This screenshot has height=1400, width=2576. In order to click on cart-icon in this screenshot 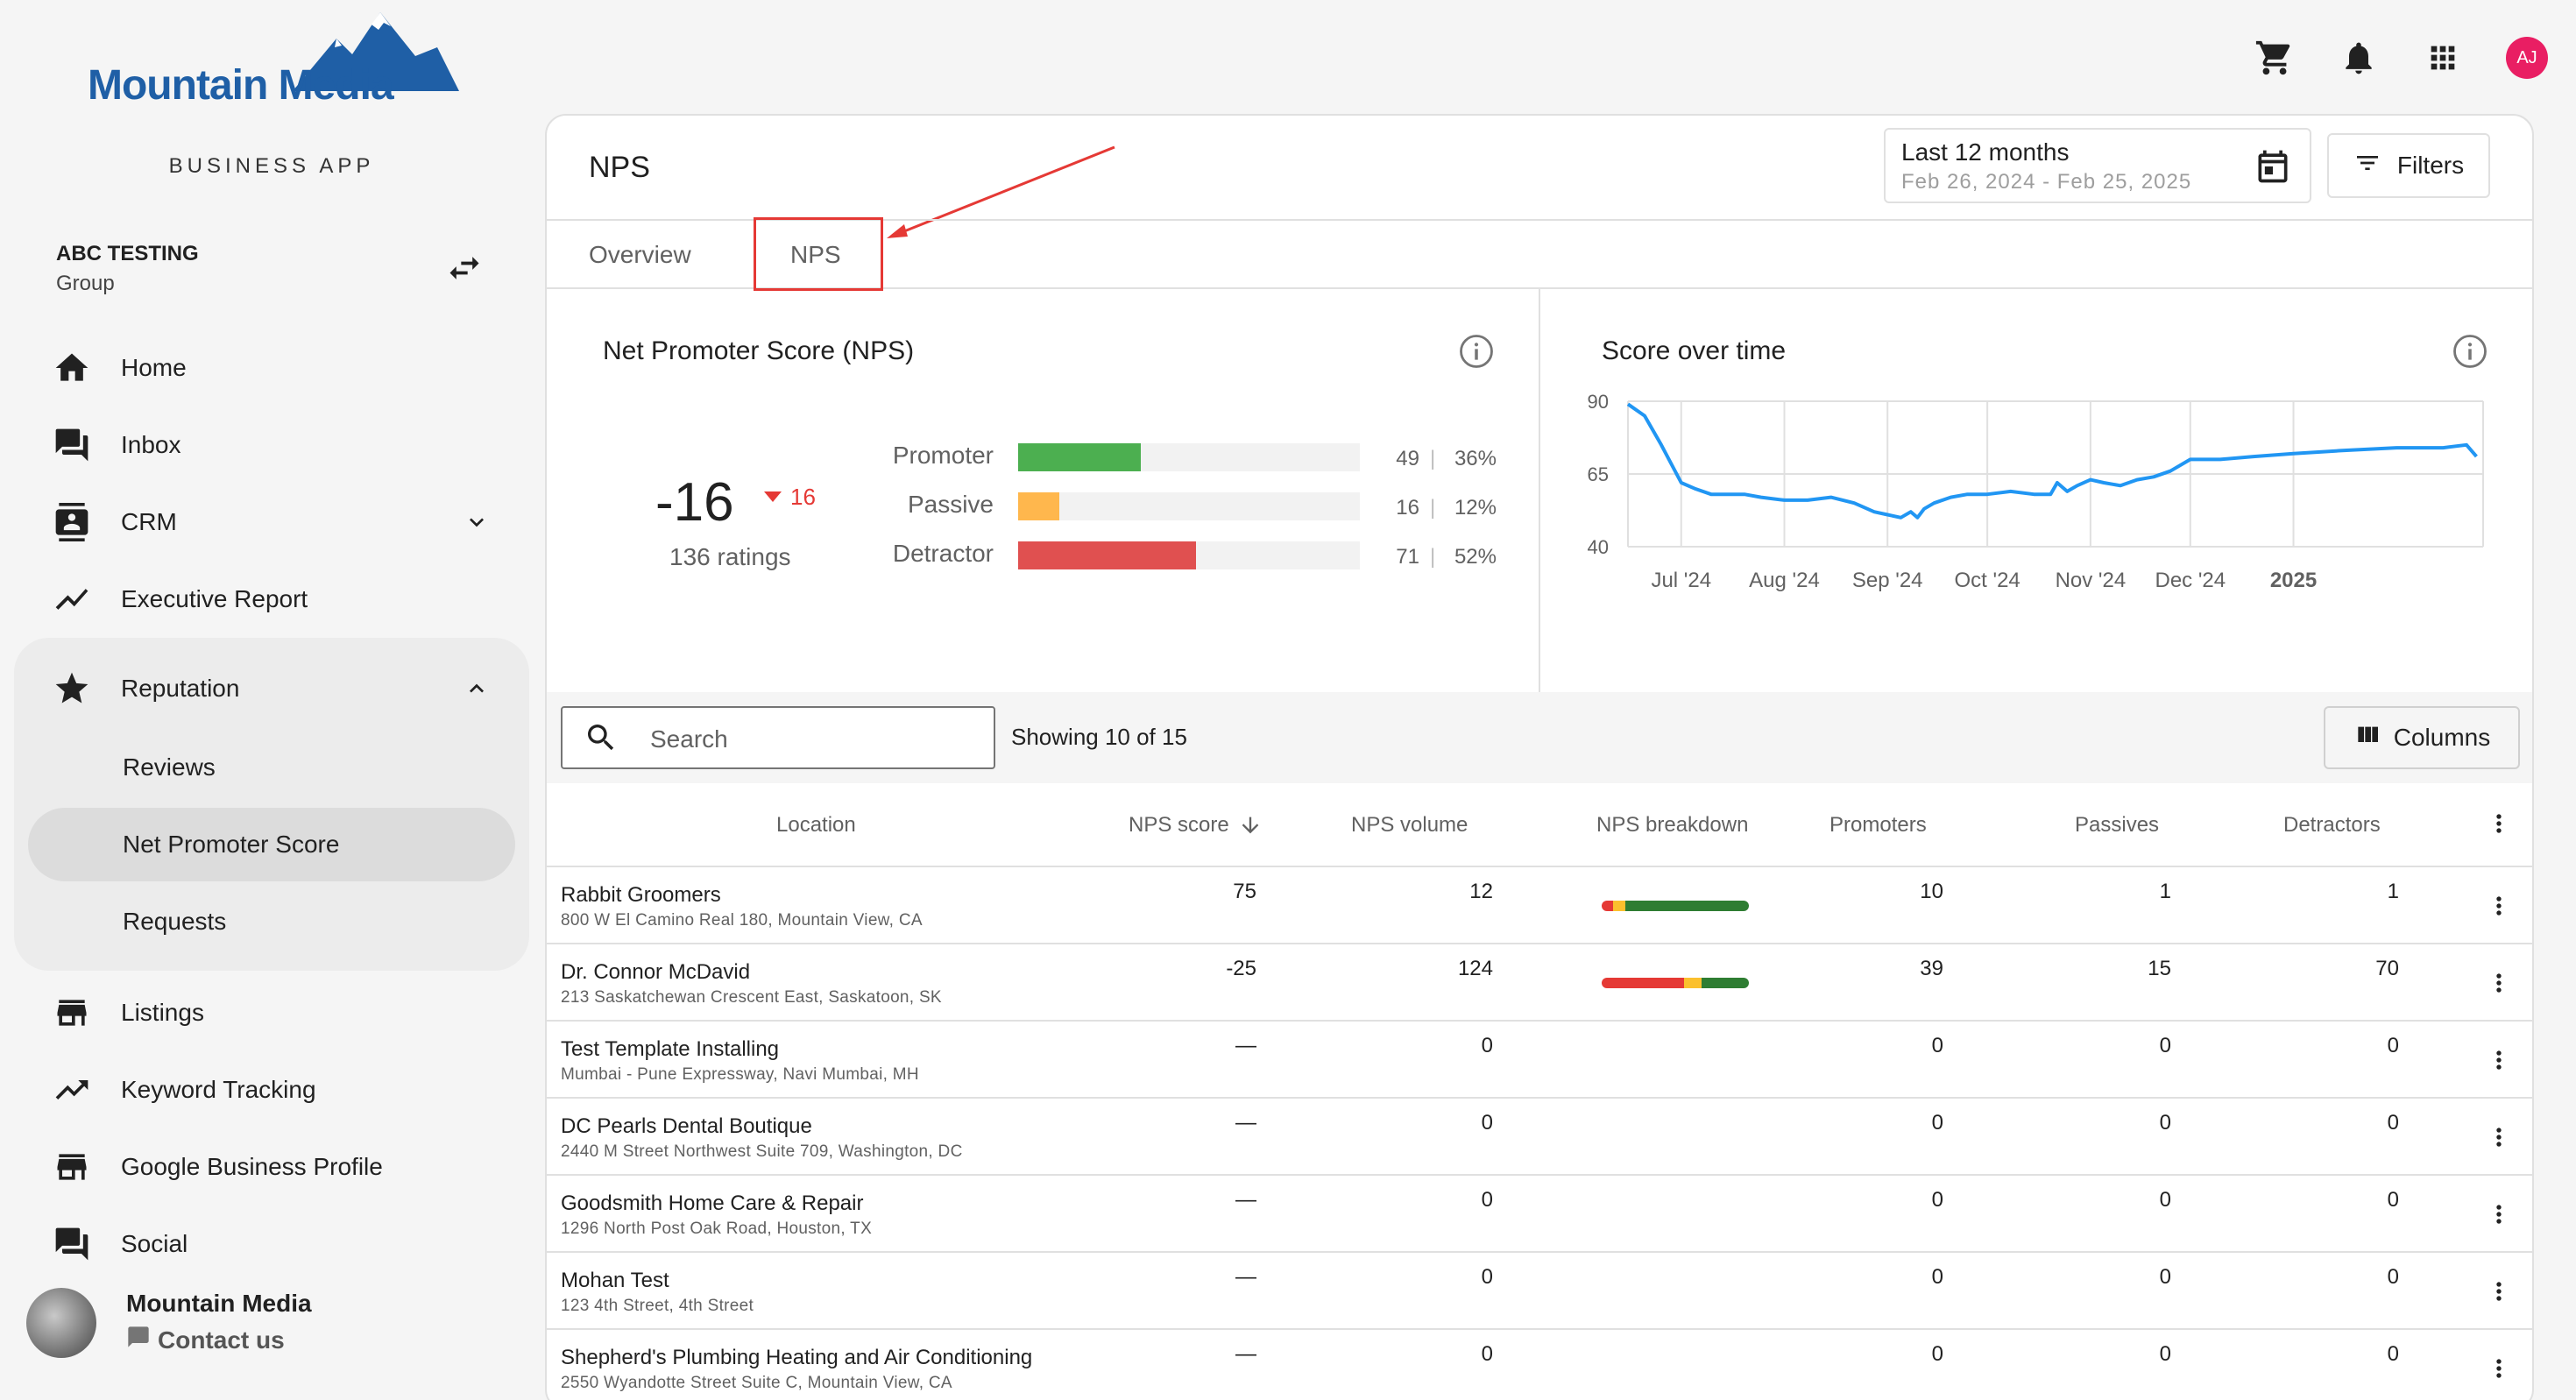, I will do `click(2274, 58)`.